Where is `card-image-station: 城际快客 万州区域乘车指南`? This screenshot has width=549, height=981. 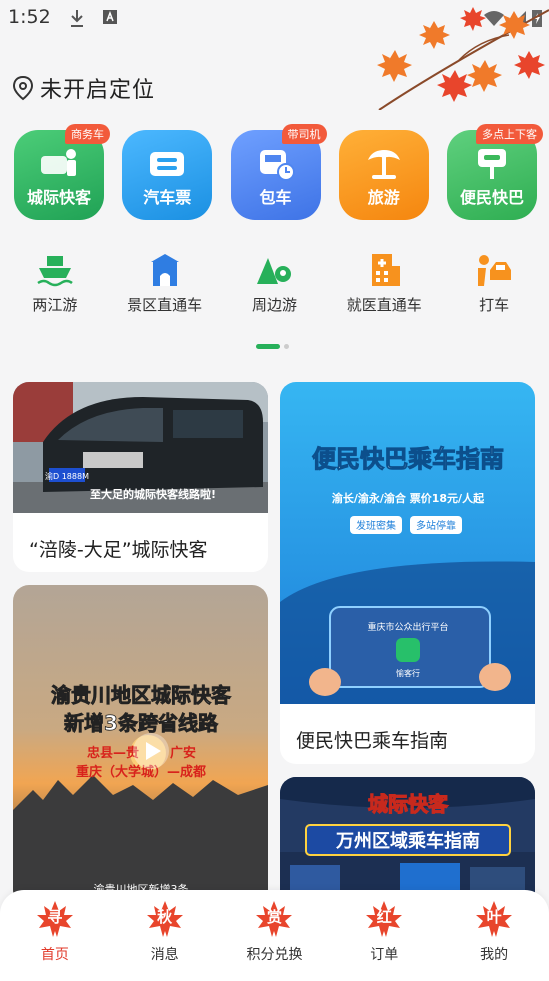 card-image-station: 城际快客 万州区域乘车指南 is located at coordinates (407, 842).